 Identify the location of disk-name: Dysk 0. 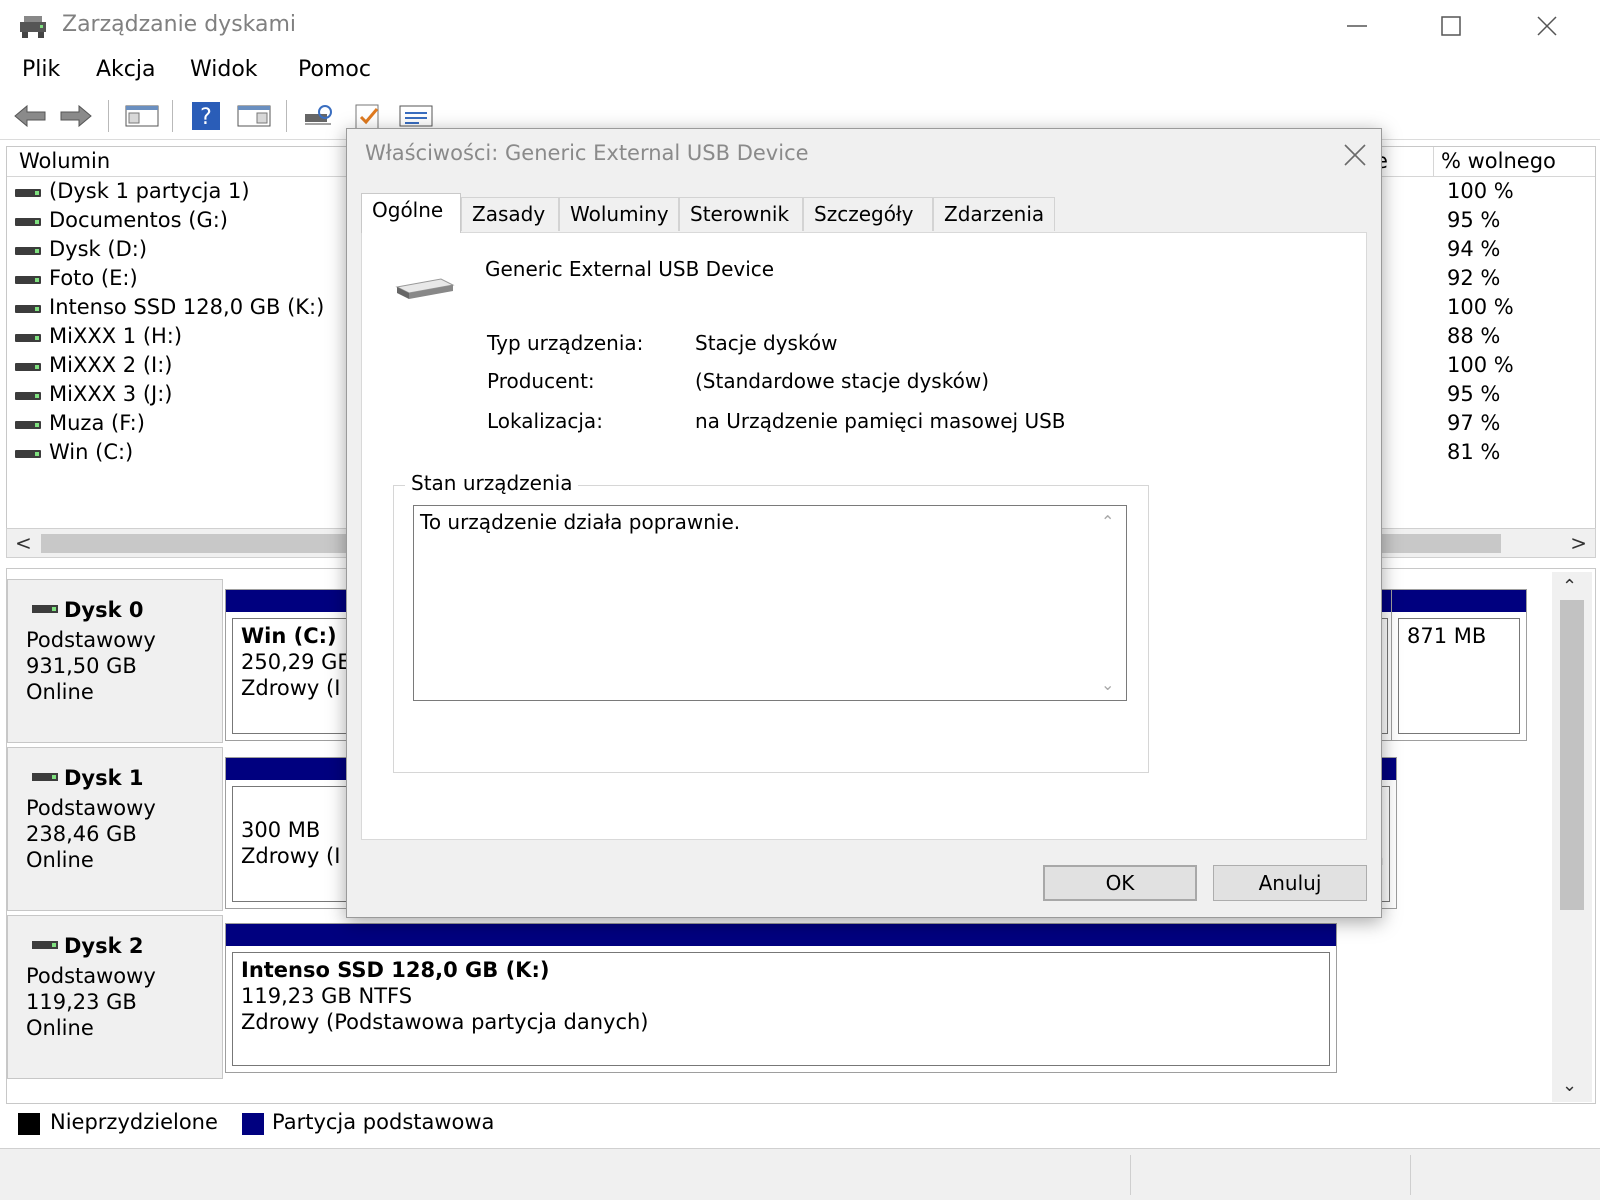
(104, 610).